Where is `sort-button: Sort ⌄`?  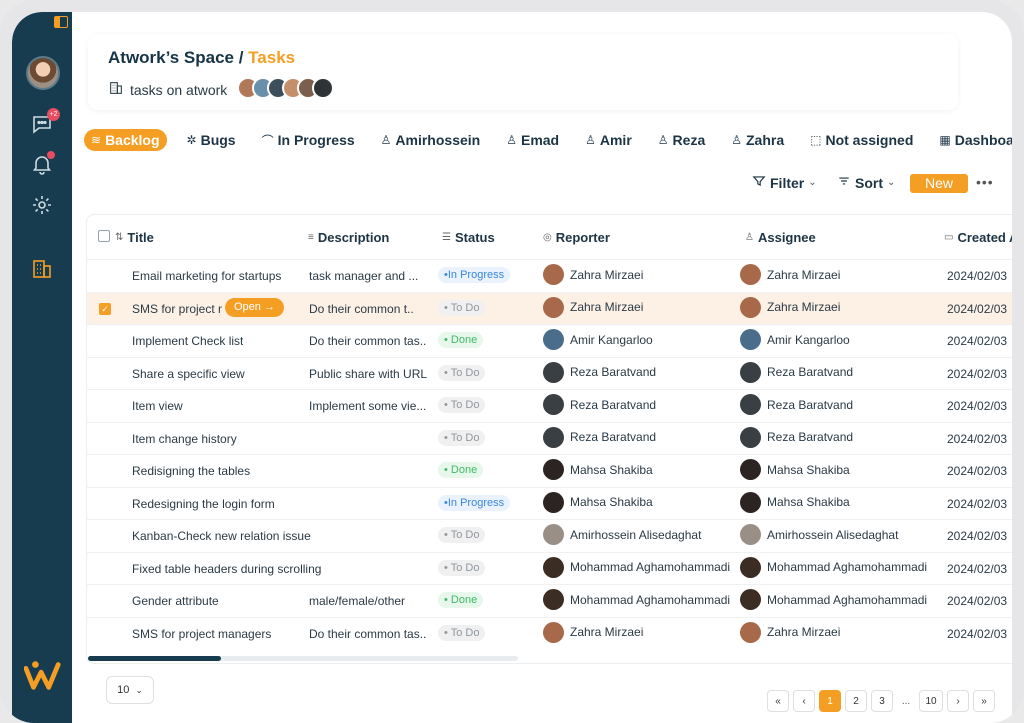
sort-button: Sort ⌄ is located at coordinates (866, 182).